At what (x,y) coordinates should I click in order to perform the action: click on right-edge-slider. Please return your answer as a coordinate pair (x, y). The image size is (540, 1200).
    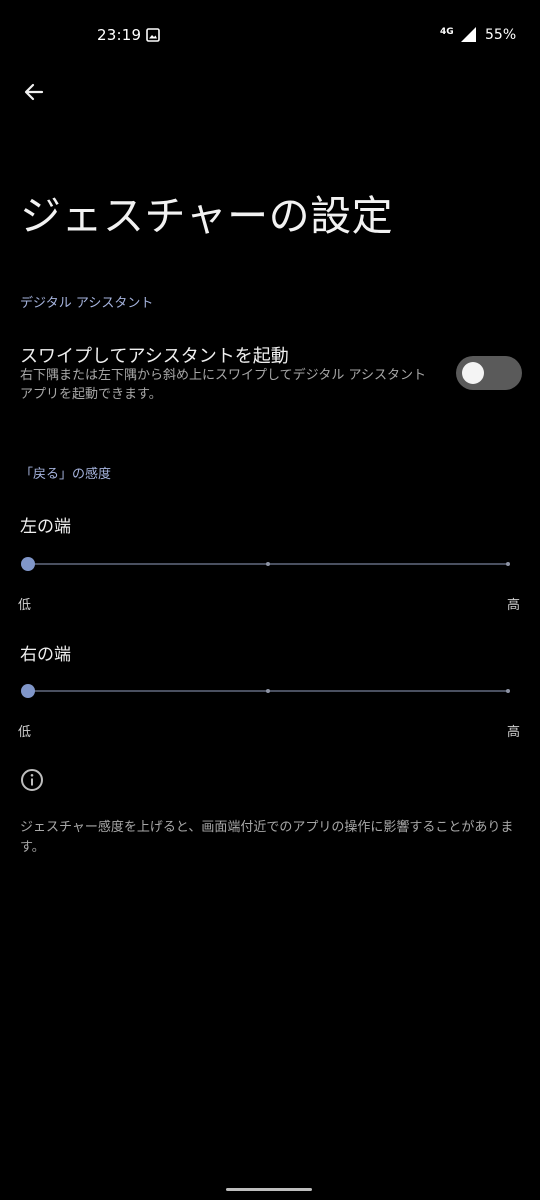
    Looking at the image, I should click on (270, 691).